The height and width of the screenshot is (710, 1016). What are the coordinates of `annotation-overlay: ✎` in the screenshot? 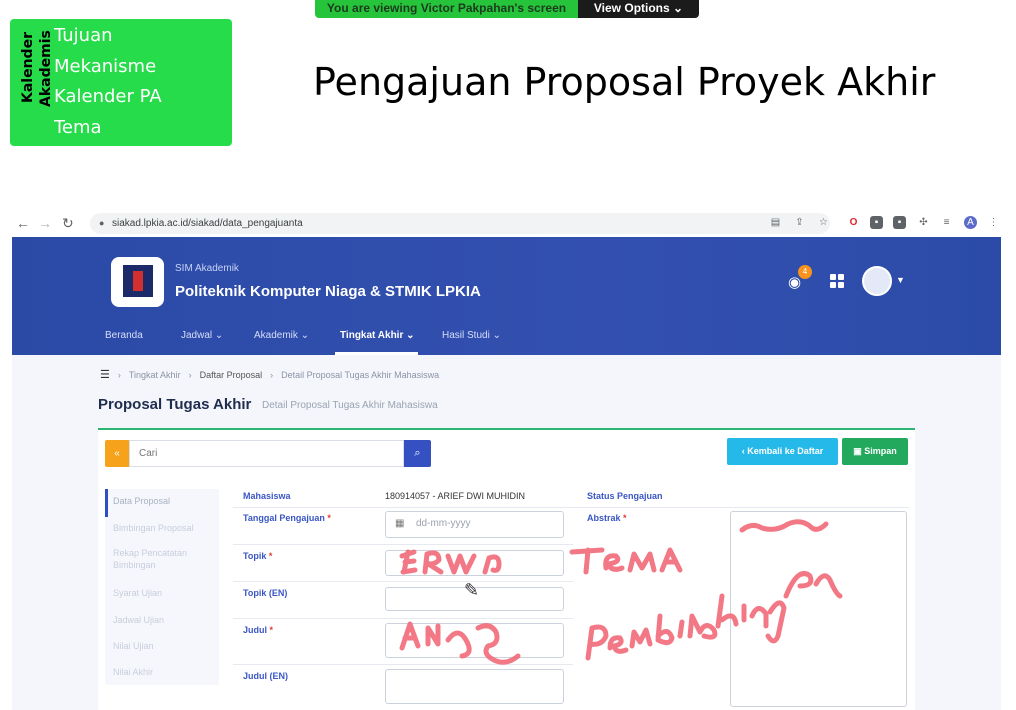 It's located at (621, 592).